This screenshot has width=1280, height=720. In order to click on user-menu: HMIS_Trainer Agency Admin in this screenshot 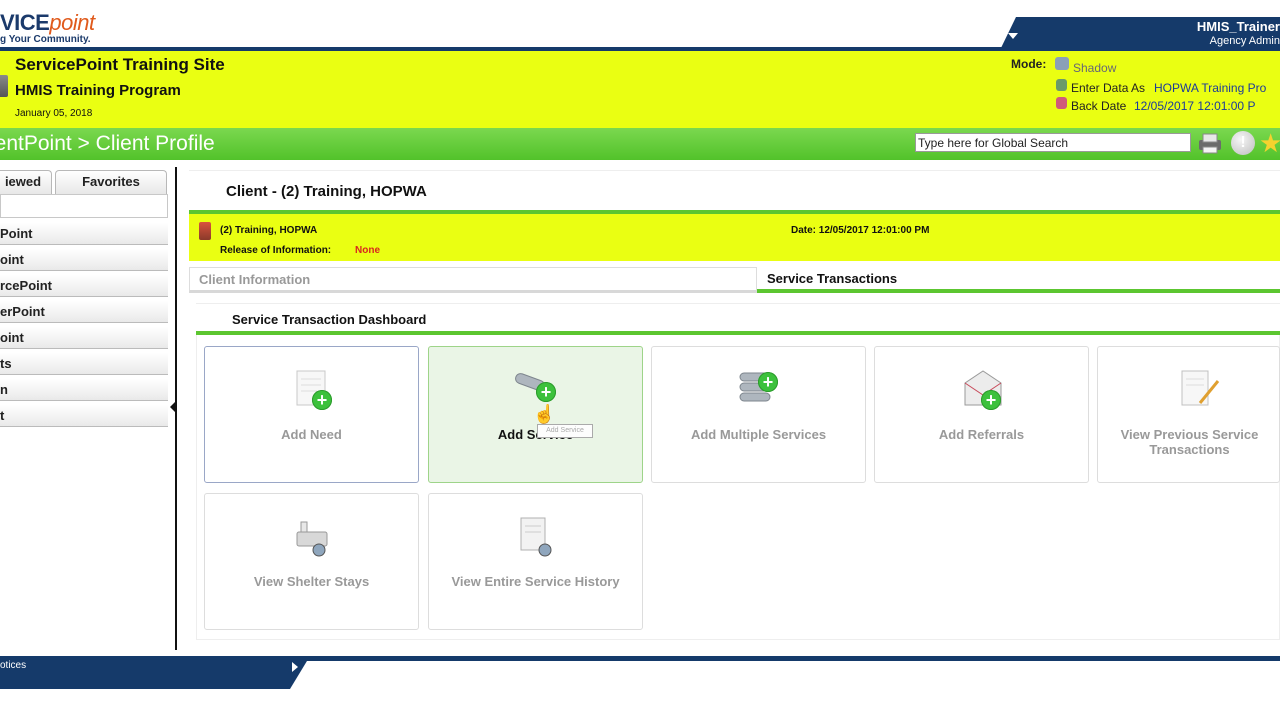, I will do `click(1140, 33)`.